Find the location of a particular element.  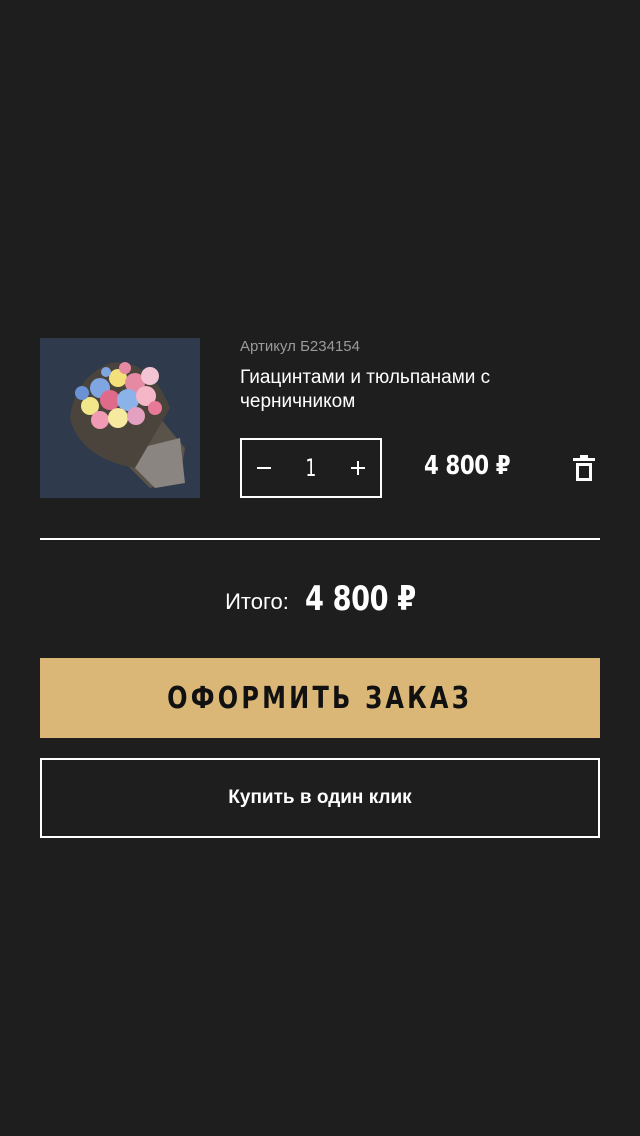

delete-item-button is located at coordinates (584, 468).